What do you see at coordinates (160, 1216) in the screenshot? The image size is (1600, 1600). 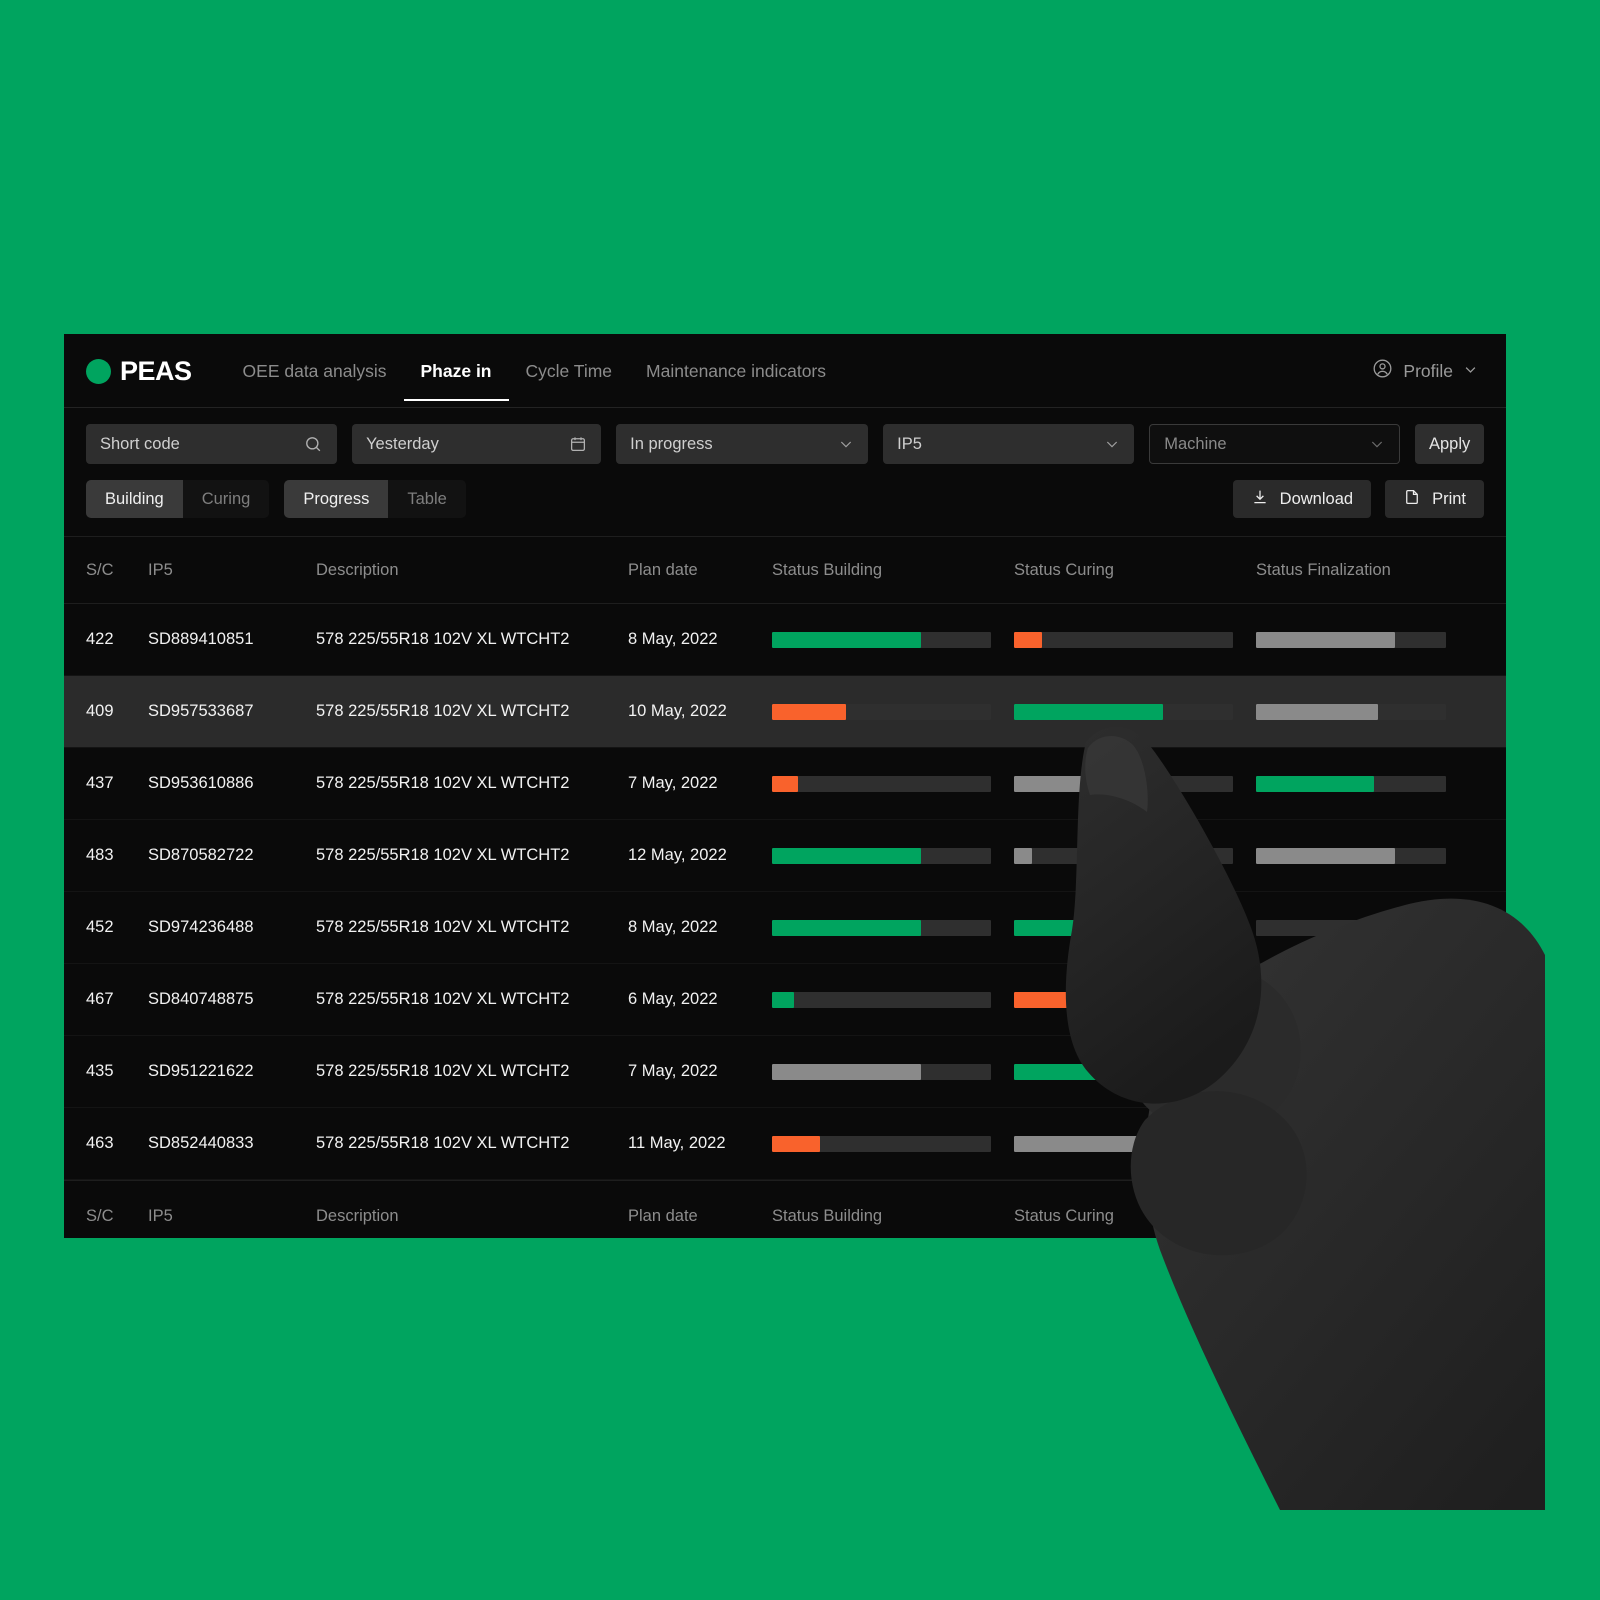 I see `footer-column-ip5: IP5` at bounding box center [160, 1216].